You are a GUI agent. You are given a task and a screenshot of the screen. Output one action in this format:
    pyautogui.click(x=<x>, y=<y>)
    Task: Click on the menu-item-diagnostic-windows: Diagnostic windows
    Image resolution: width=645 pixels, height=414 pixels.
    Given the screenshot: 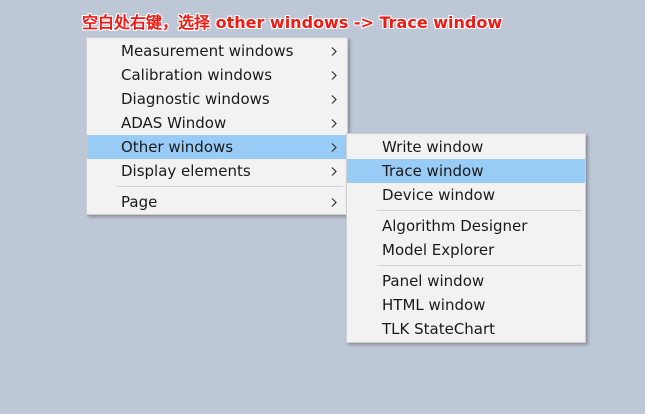 What is the action you would take?
    pyautogui.click(x=217, y=99)
    